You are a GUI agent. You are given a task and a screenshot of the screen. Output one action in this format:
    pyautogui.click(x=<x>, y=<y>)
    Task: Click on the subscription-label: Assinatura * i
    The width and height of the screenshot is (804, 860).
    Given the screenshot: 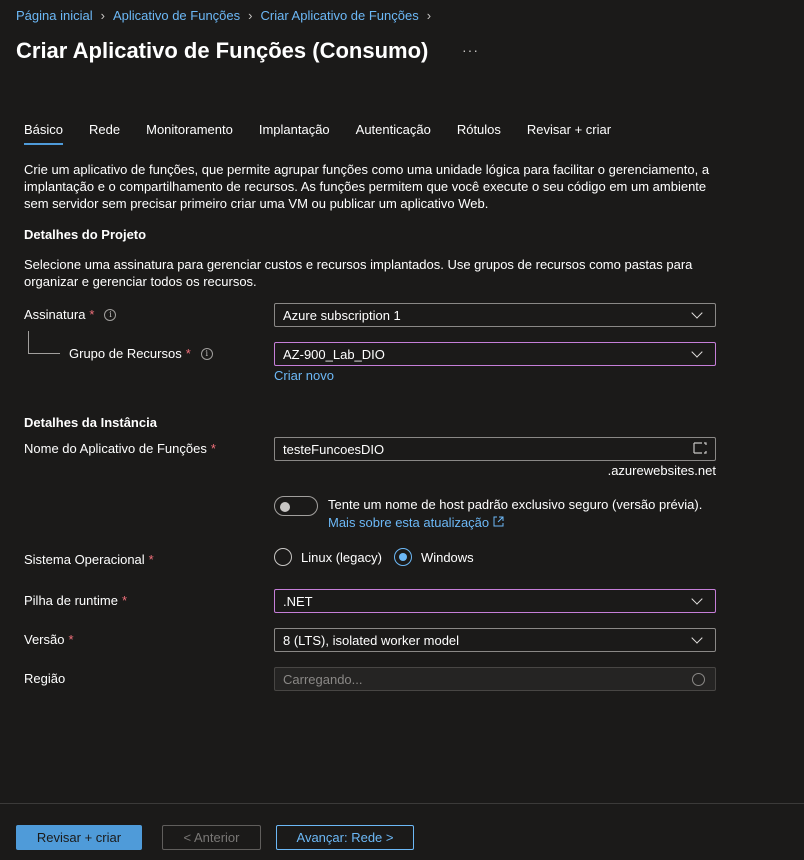 What is the action you would take?
    pyautogui.click(x=70, y=314)
    